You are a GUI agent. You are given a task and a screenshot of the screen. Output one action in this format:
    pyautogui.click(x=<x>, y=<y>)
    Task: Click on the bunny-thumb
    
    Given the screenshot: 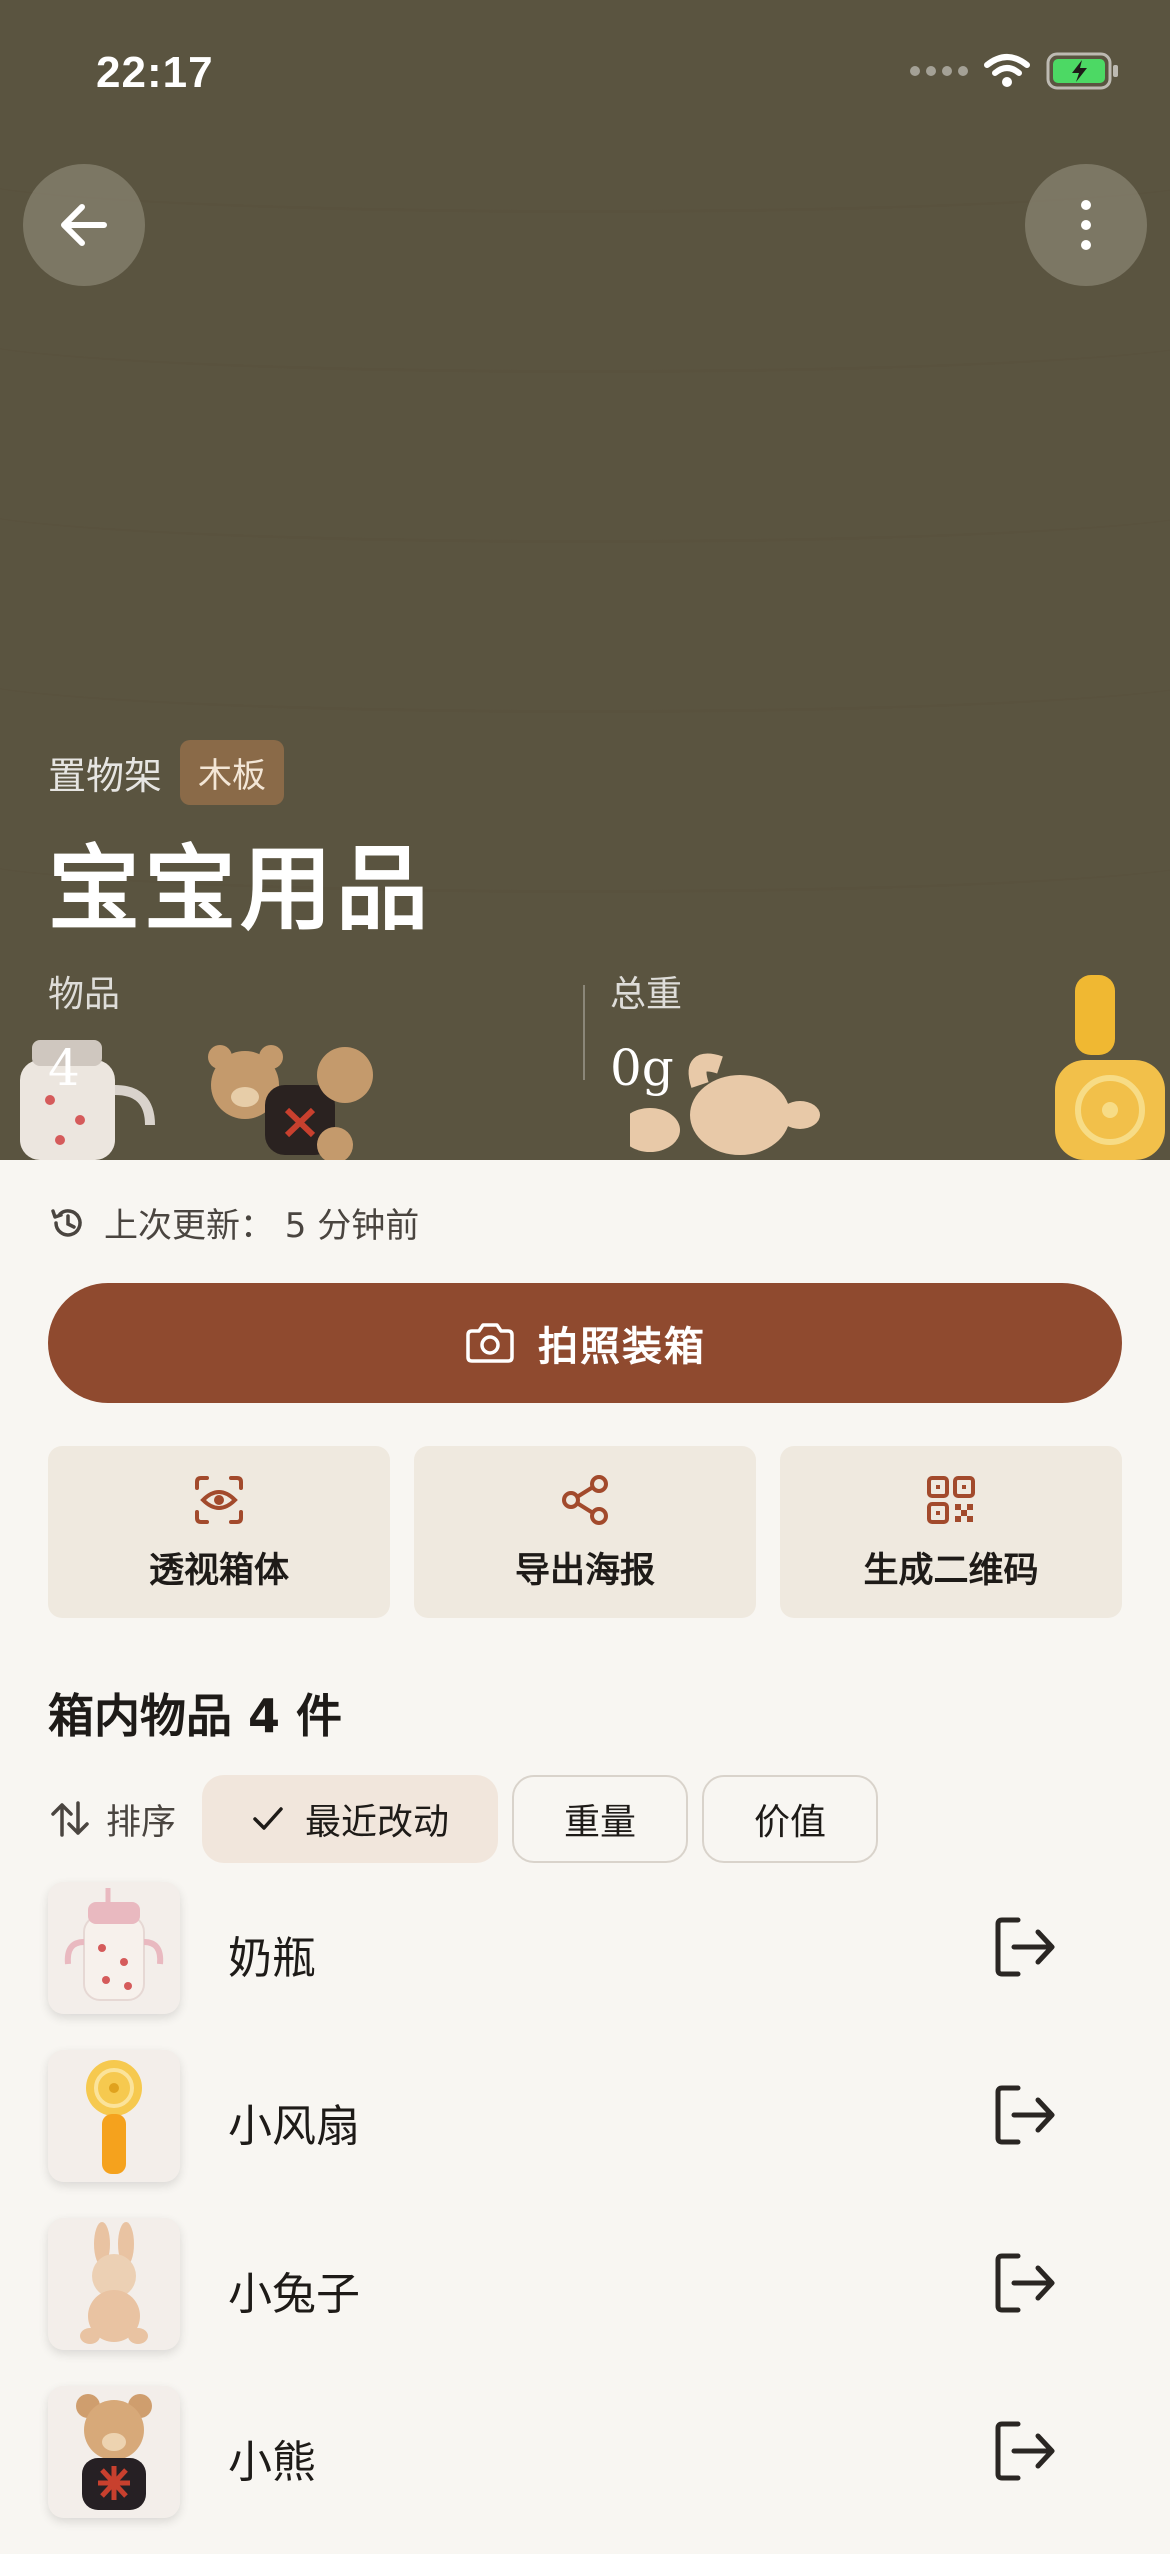 What is the action you would take?
    pyautogui.click(x=114, y=2284)
    